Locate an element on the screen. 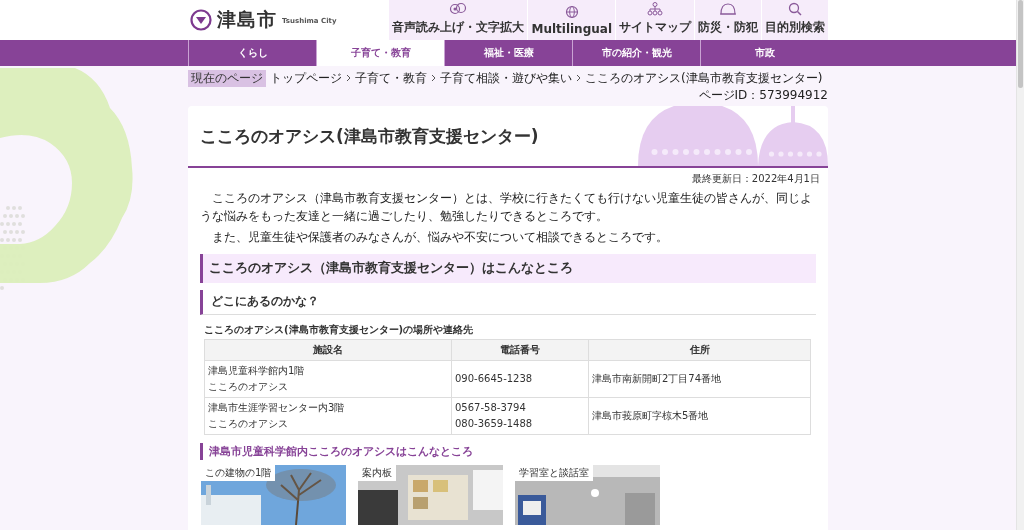  section-heading: こころのオアシス（津島市教育支援センター）はこんなところ is located at coordinates (508, 268).